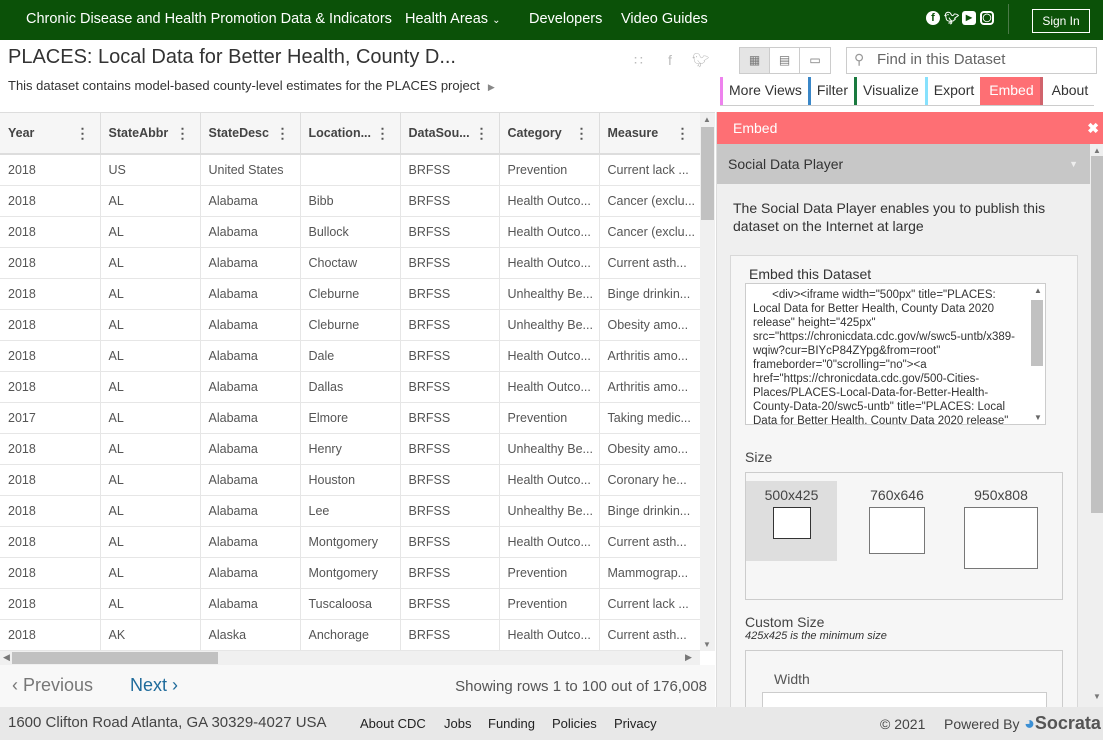 The width and height of the screenshot is (1103, 740). Describe the element at coordinates (889, 91) in the screenshot. I see `tab-visualize: Visualize` at that location.